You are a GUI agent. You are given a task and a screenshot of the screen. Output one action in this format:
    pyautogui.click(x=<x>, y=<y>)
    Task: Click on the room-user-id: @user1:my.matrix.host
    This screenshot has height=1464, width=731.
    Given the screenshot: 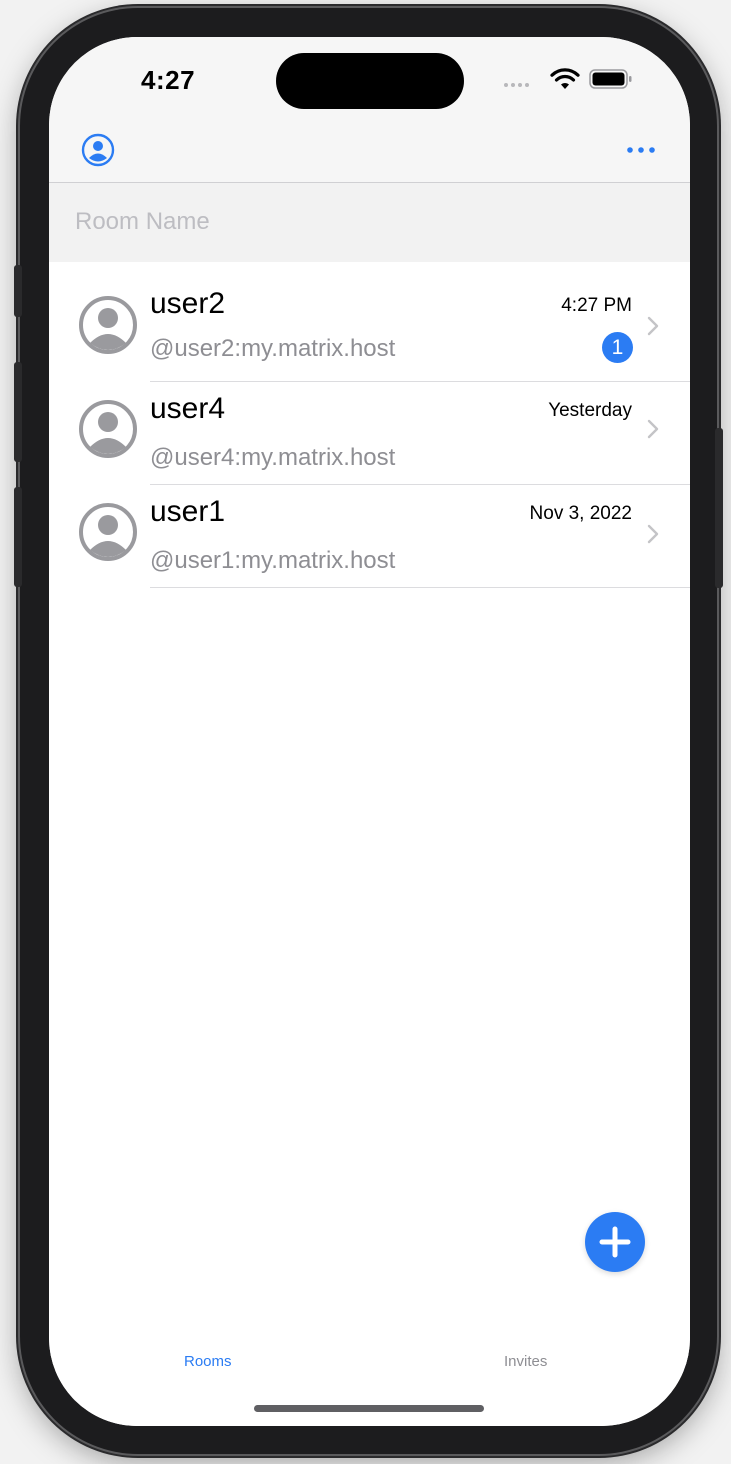 What is the action you would take?
    pyautogui.click(x=273, y=560)
    